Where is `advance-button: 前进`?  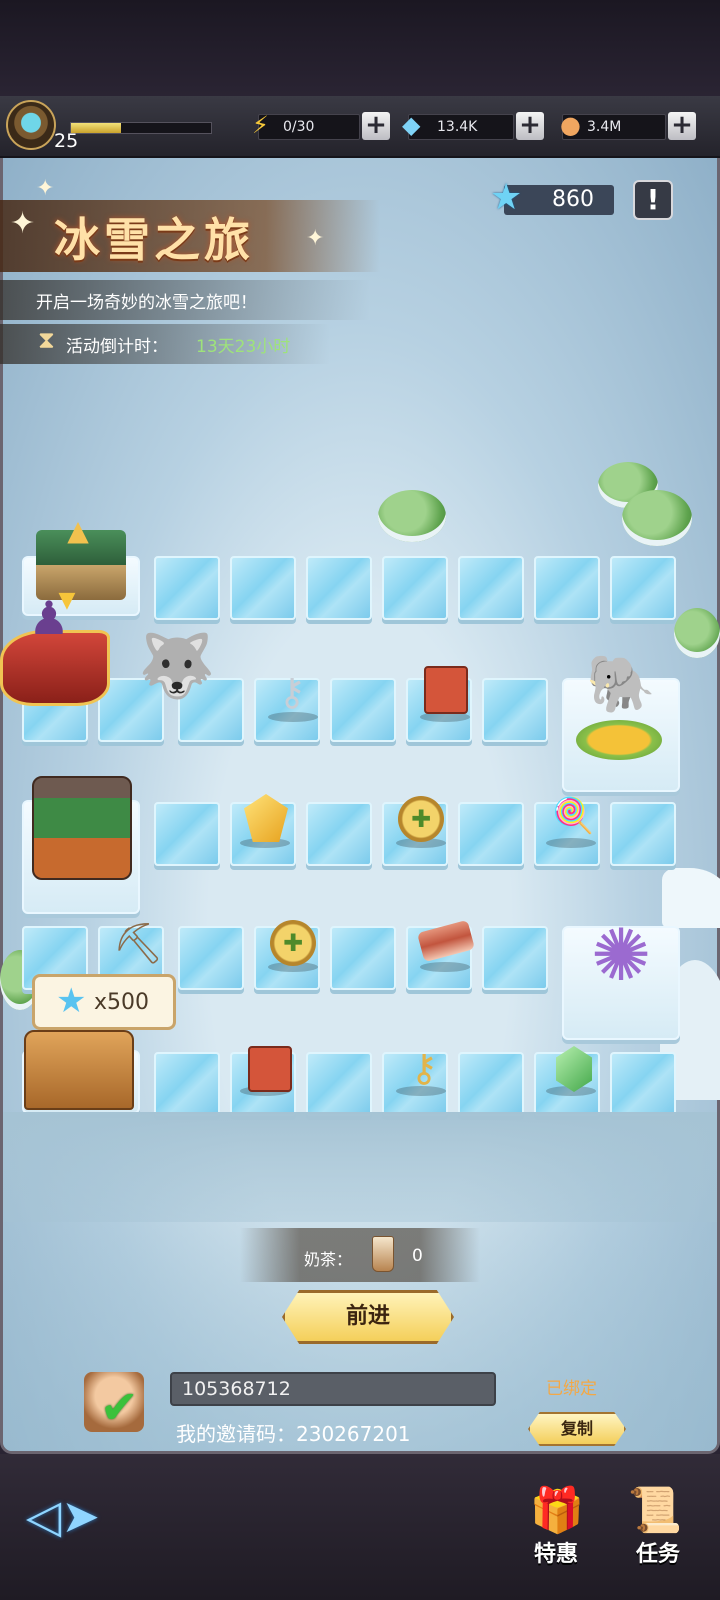
advance-button: 前进 is located at coordinates (368, 1317).